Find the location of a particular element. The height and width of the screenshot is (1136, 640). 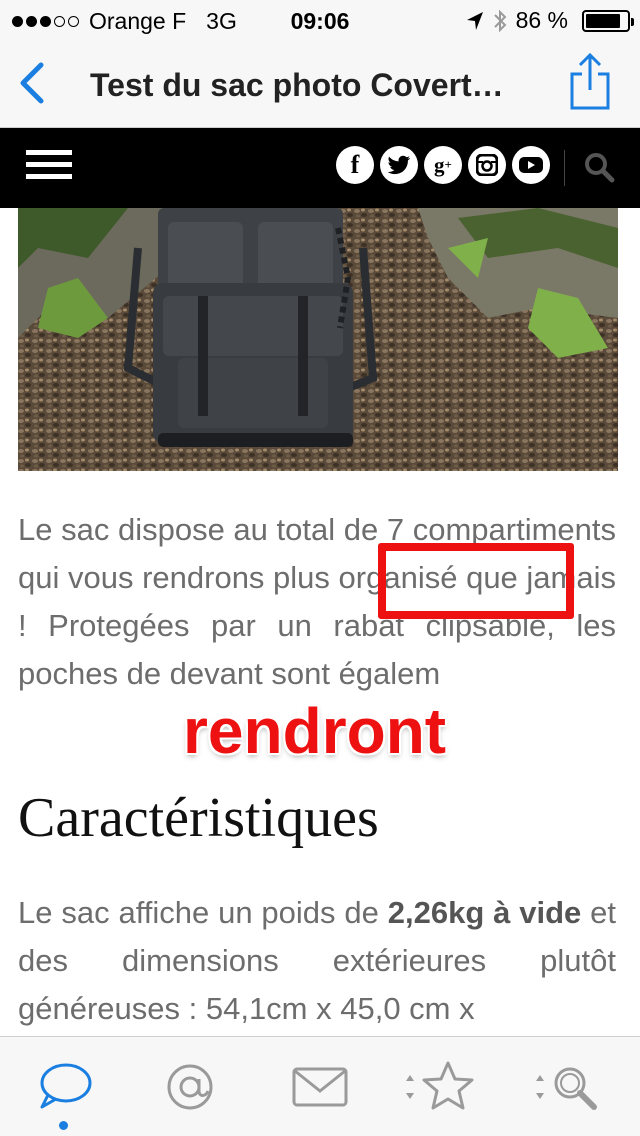

header-divider is located at coordinates (564, 168).